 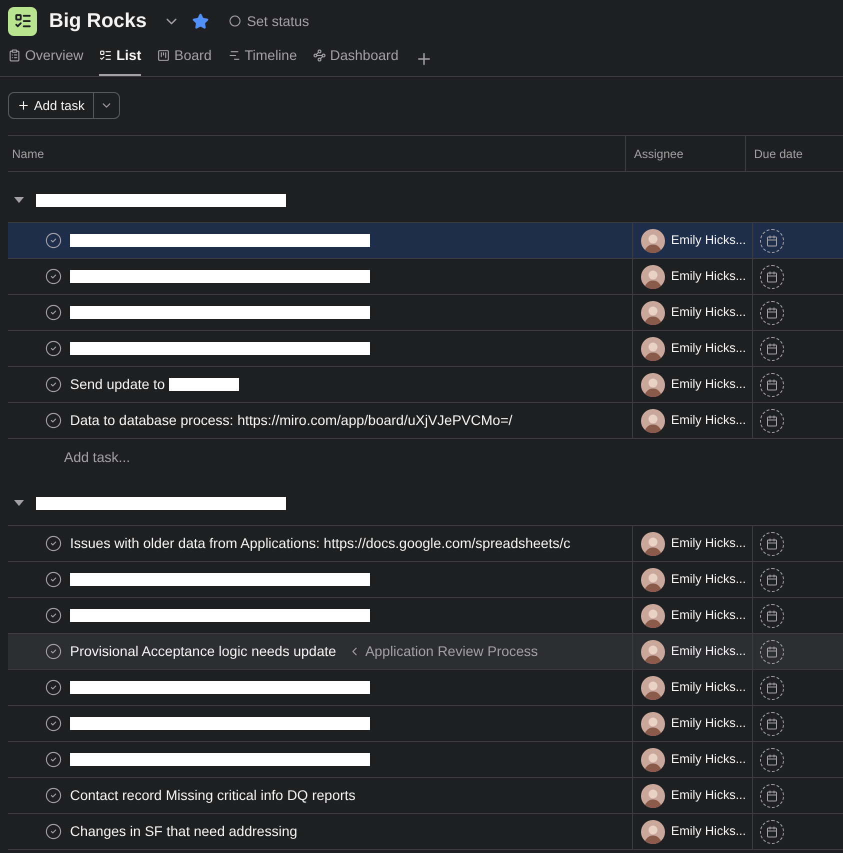 What do you see at coordinates (105, 55) in the screenshot?
I see `list-icon` at bounding box center [105, 55].